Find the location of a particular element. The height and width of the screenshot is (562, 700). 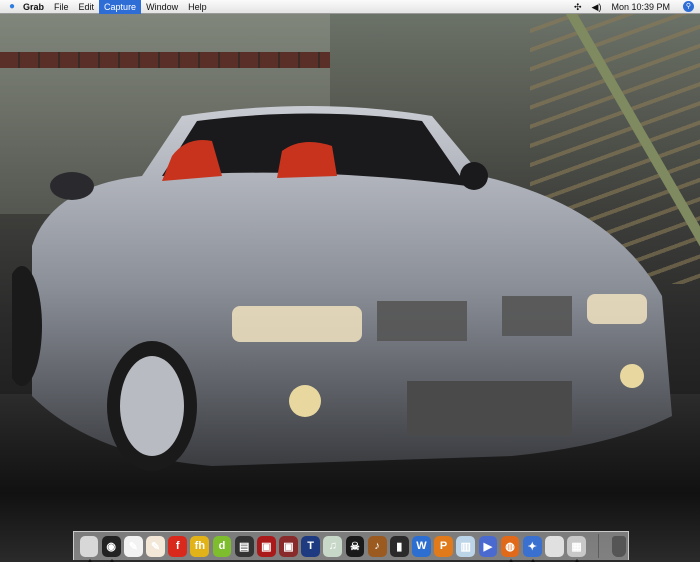

dock-word-icon: W is located at coordinates (421, 546).